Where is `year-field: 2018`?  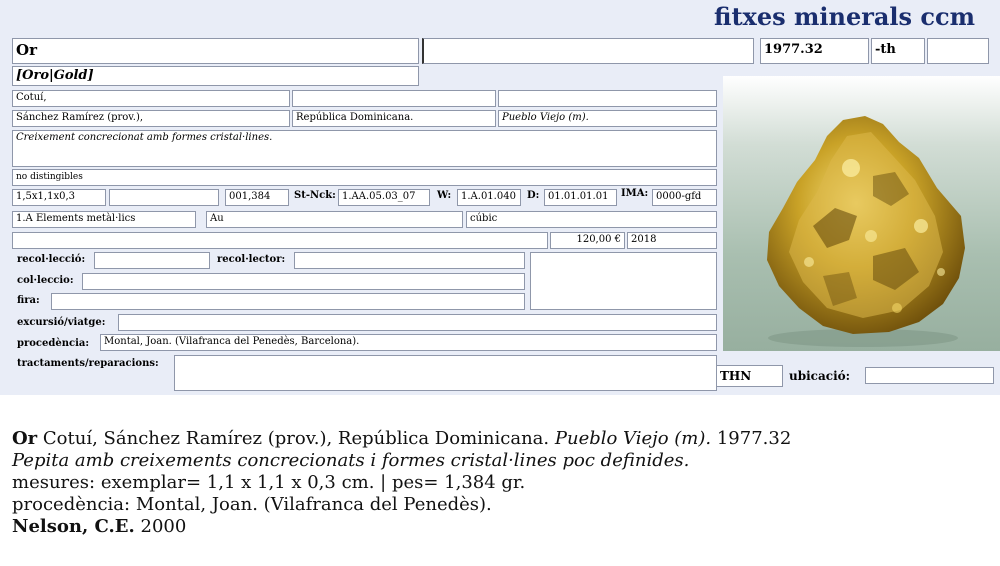
year-field: 2018 is located at coordinates (672, 240).